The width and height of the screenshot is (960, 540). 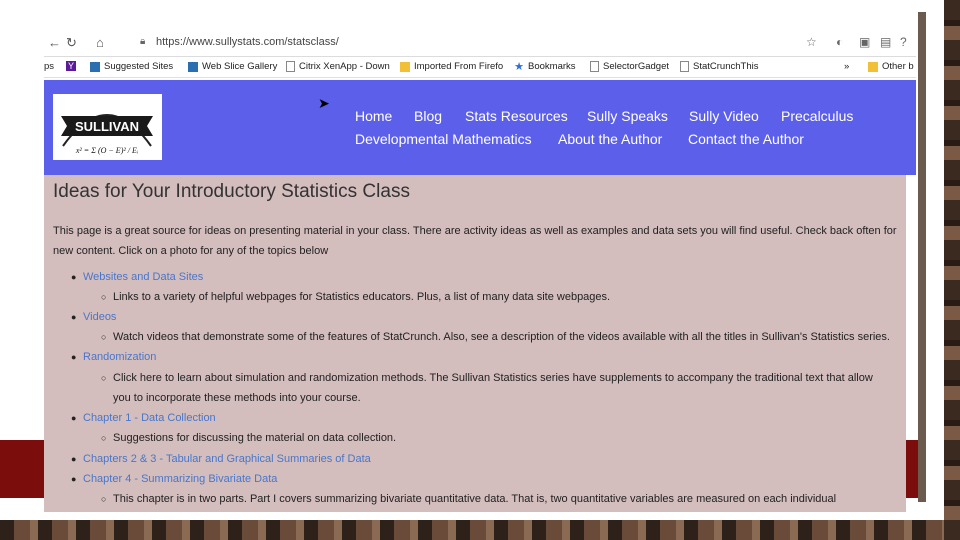 I want to click on bookmark-item: ★ Bookmarks, so click(x=544, y=66).